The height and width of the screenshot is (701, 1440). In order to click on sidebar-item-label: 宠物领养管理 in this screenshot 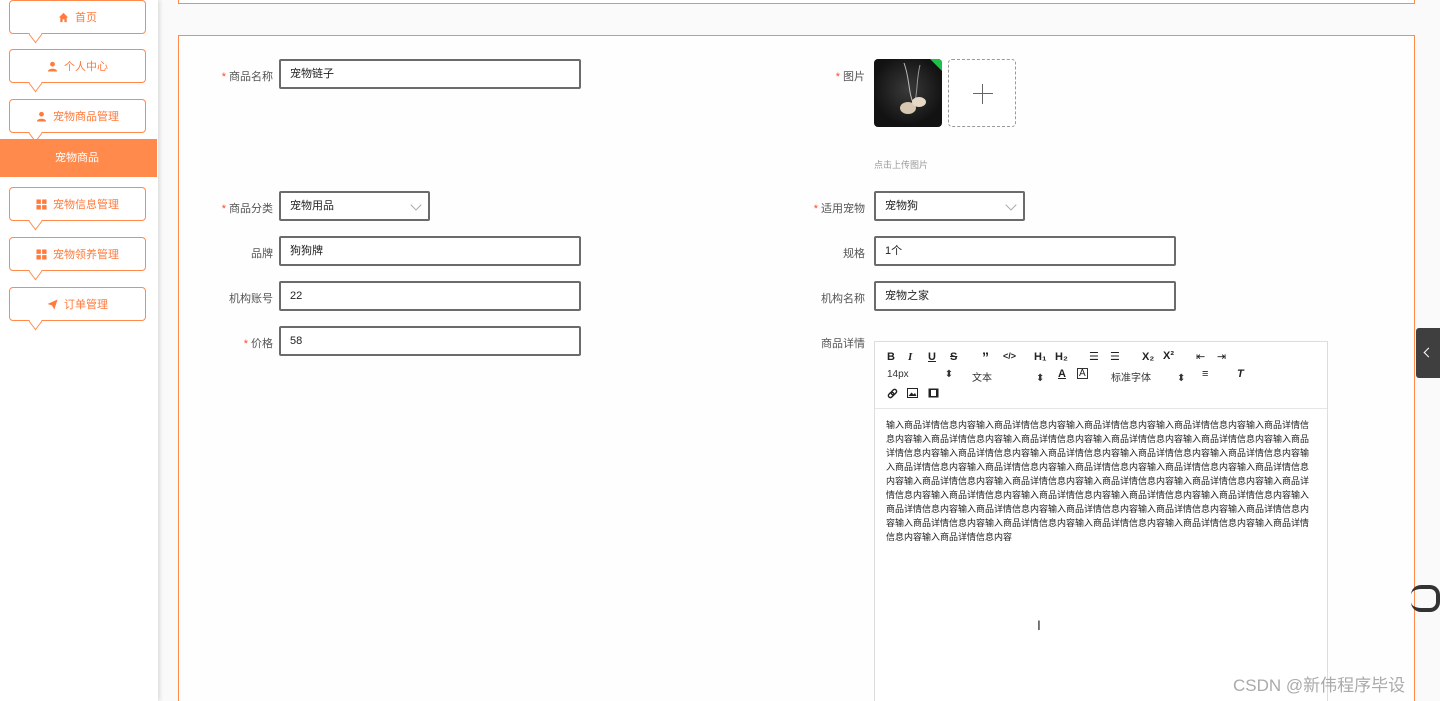, I will do `click(86, 255)`.